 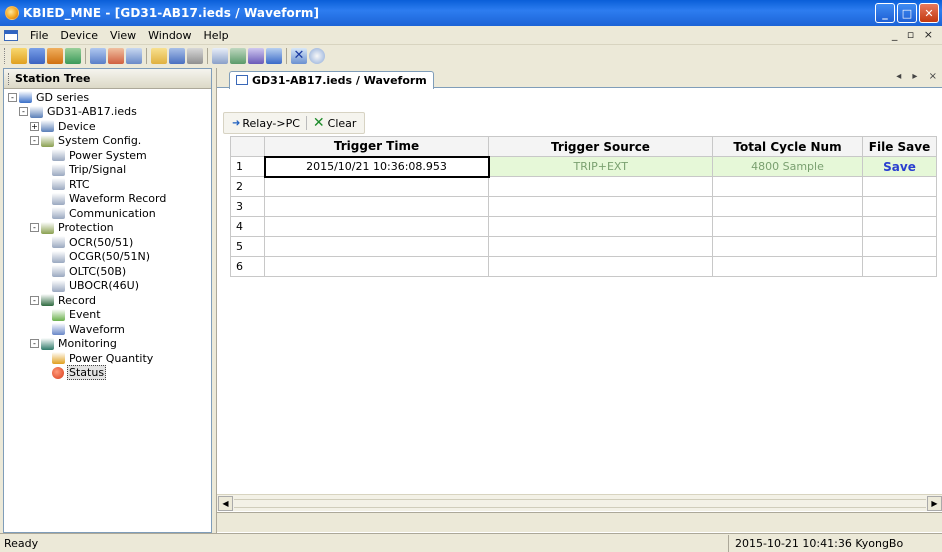 What do you see at coordinates (107, 184) in the screenshot?
I see `tree-item: RTC` at bounding box center [107, 184].